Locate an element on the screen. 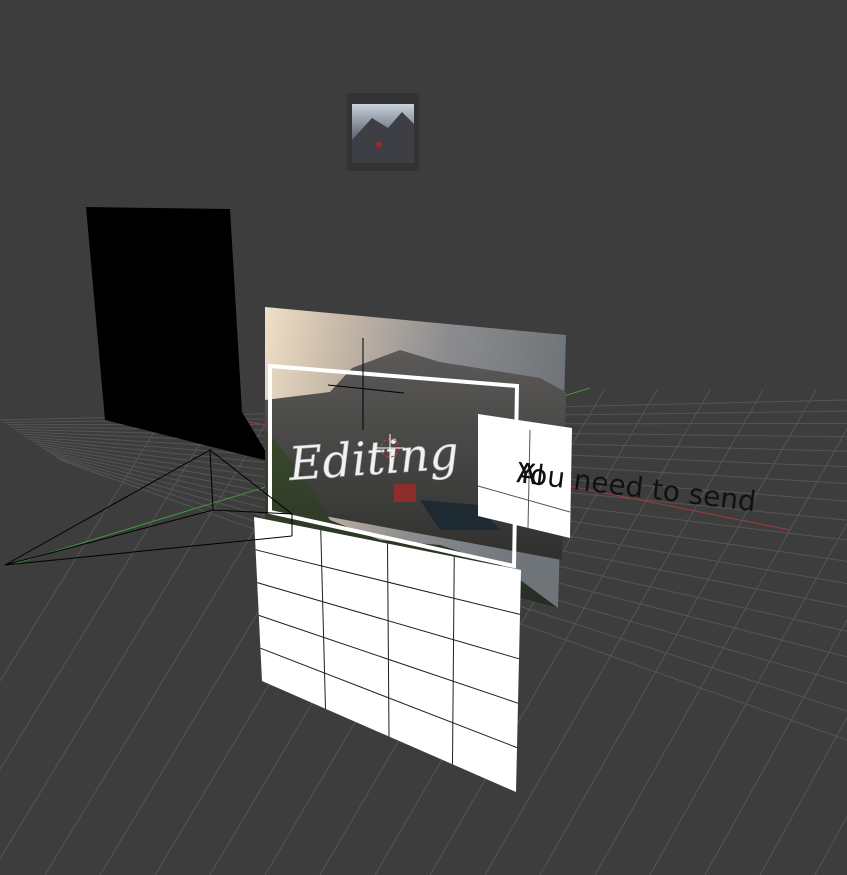 The image size is (847, 875). image-house is located at coordinates (405, 493).